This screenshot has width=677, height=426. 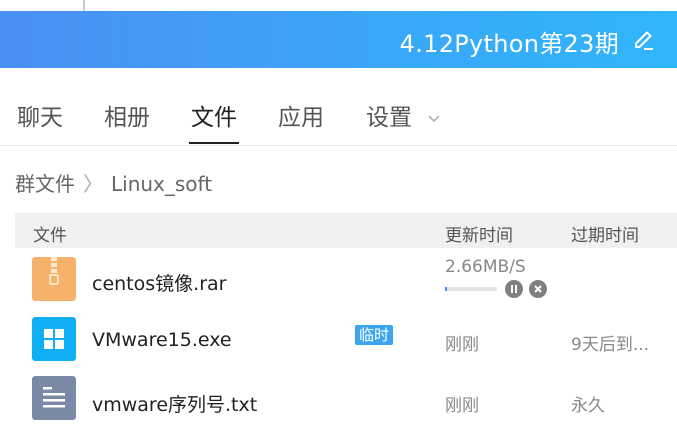 What do you see at coordinates (338, 39) in the screenshot?
I see `group-header: 4.12Python第23期` at bounding box center [338, 39].